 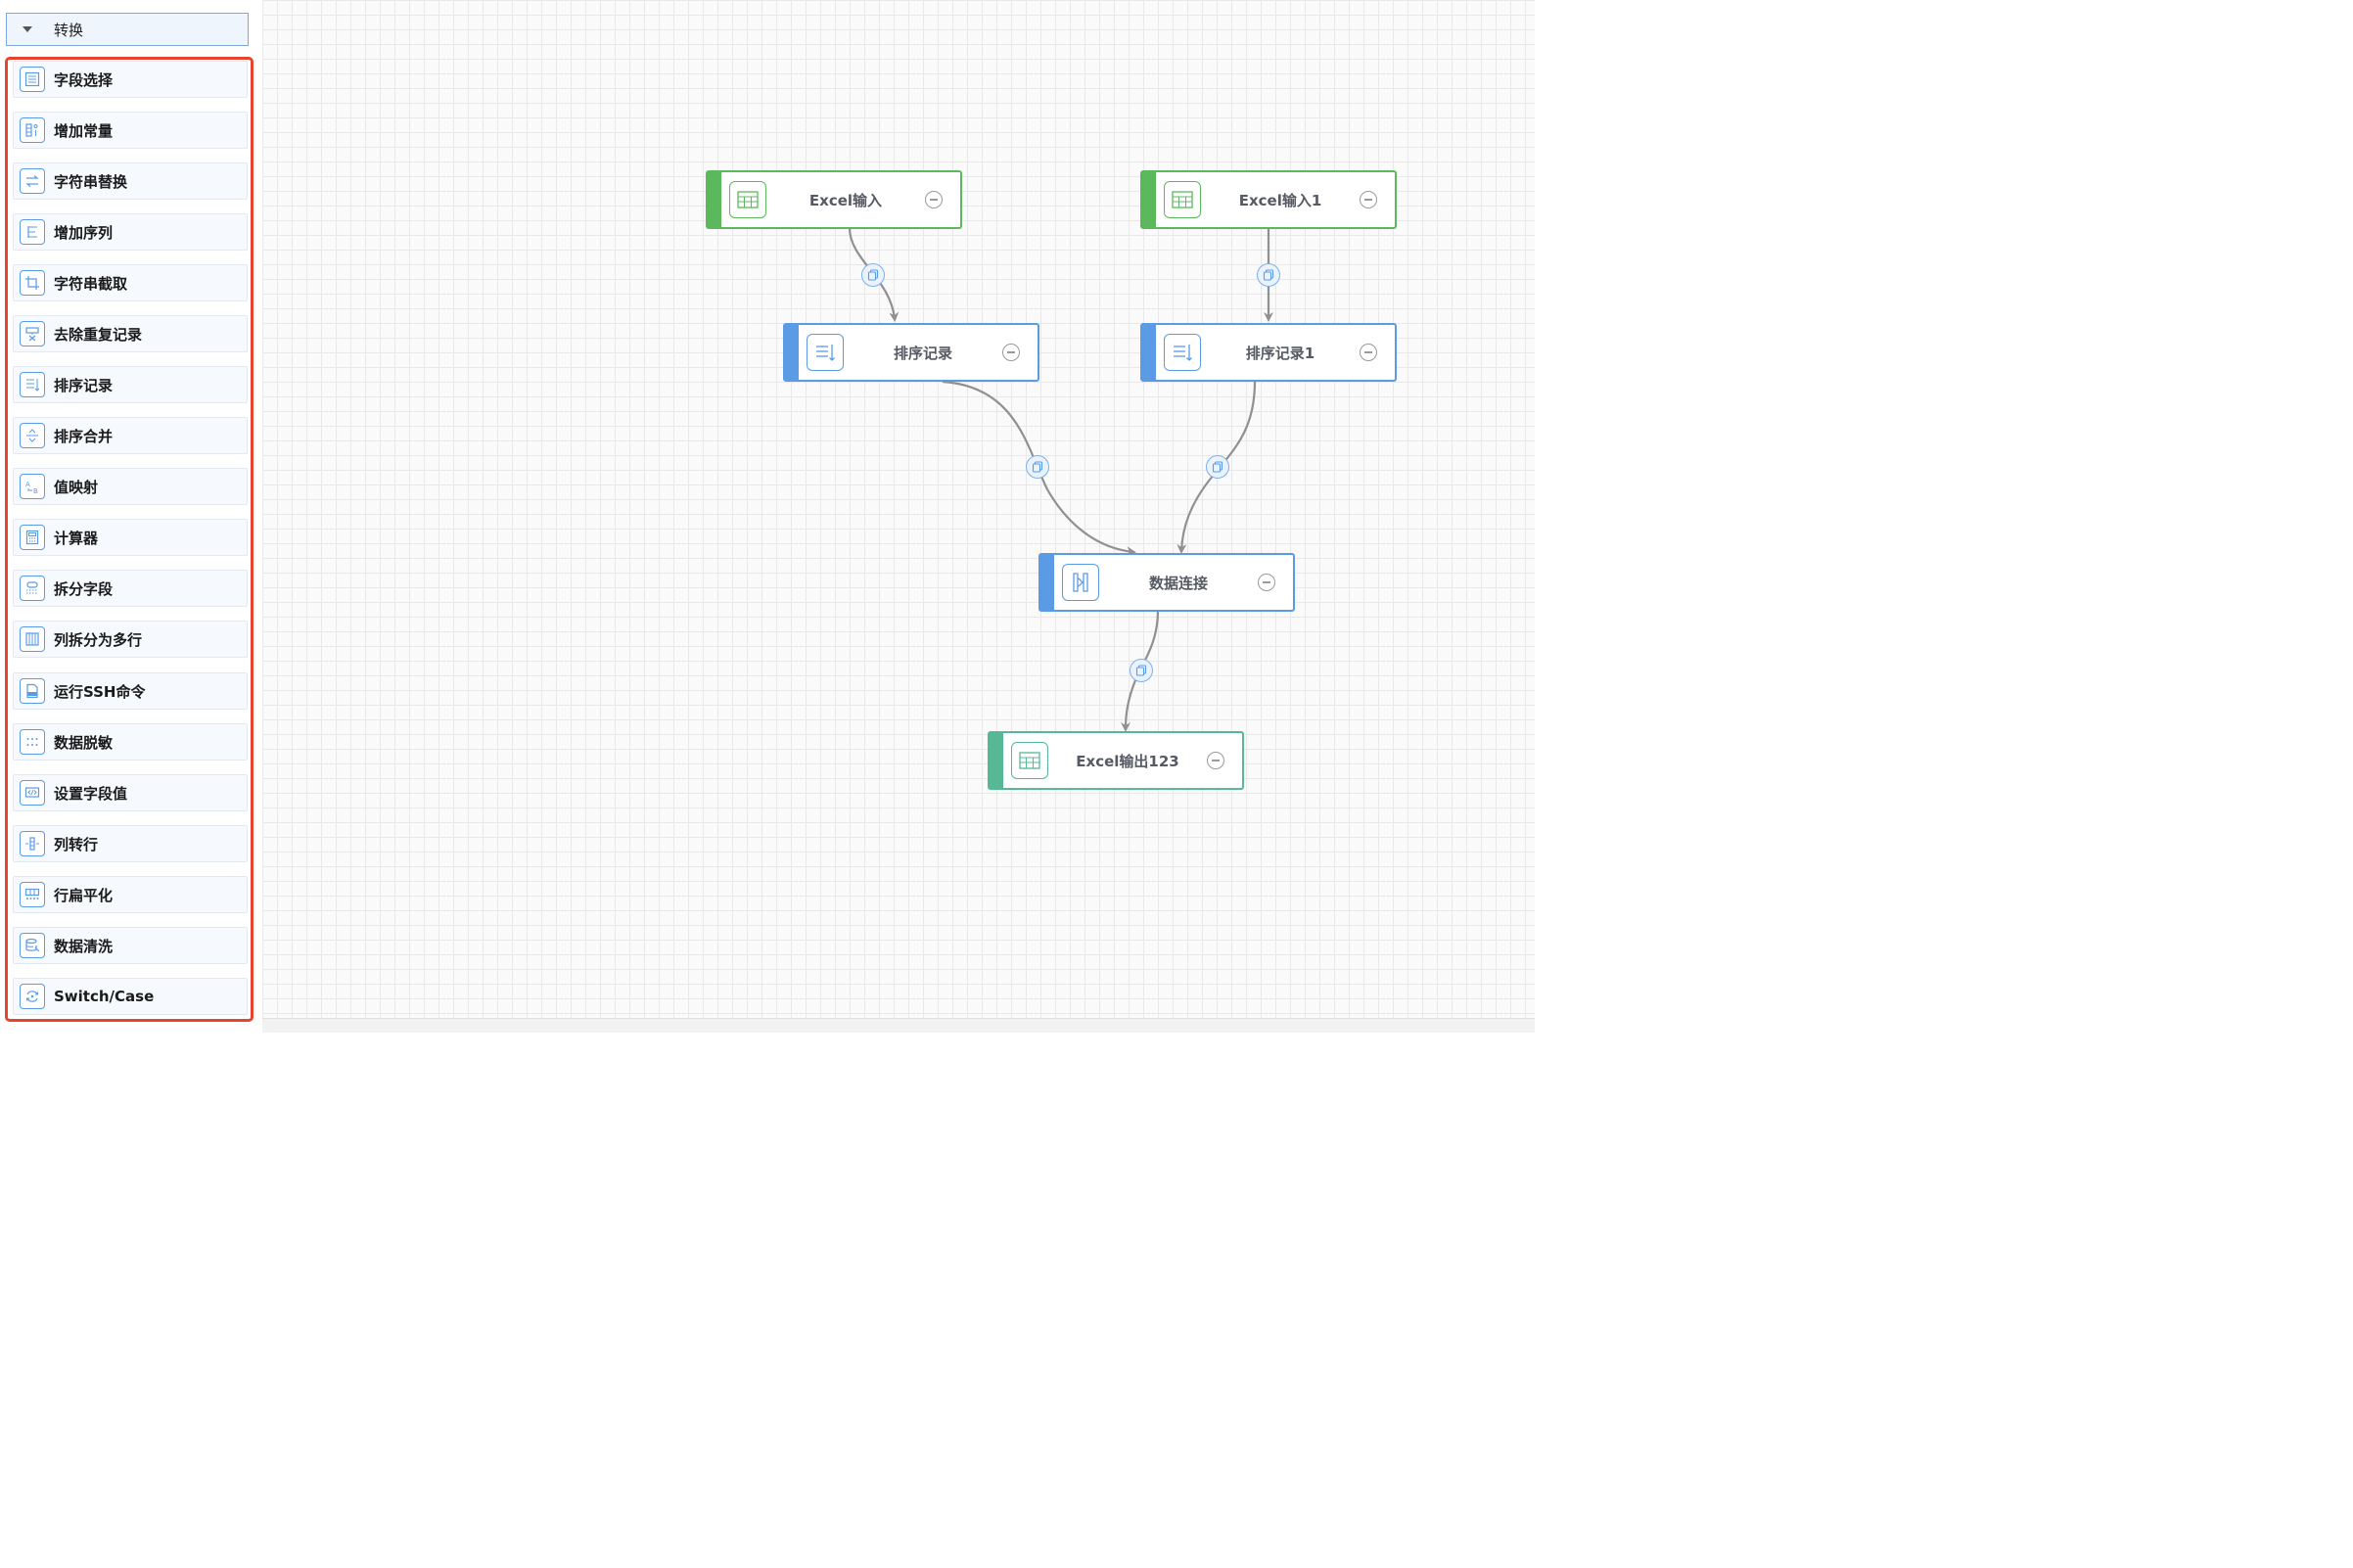 What do you see at coordinates (923, 353) in the screenshot?
I see `node-label: 排序记录` at bounding box center [923, 353].